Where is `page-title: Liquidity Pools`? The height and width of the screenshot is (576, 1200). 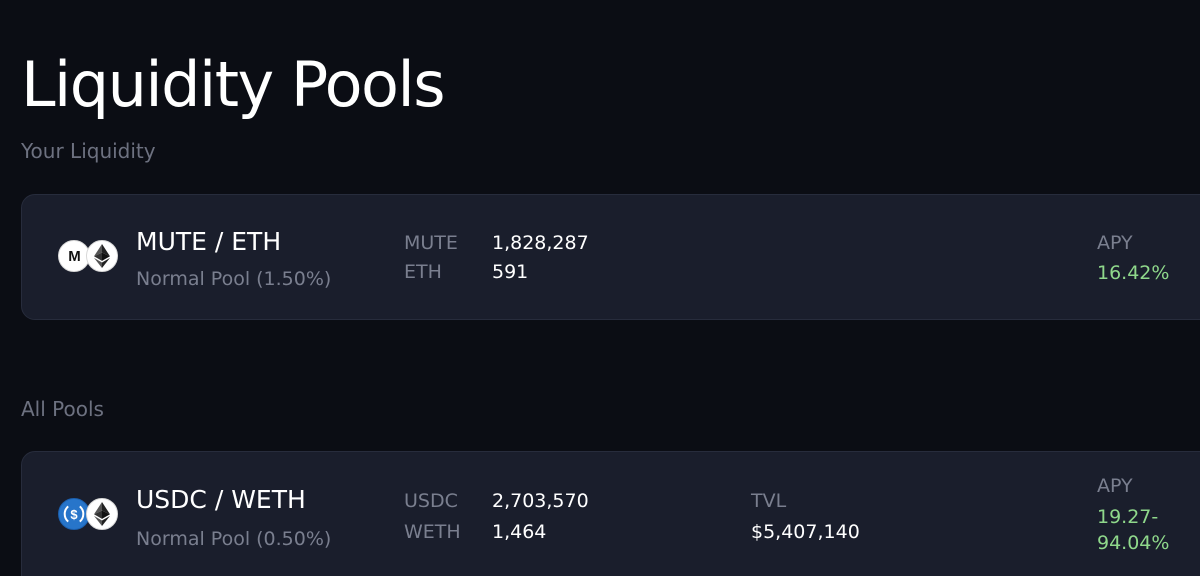
page-title: Liquidity Pools is located at coordinates (233, 84).